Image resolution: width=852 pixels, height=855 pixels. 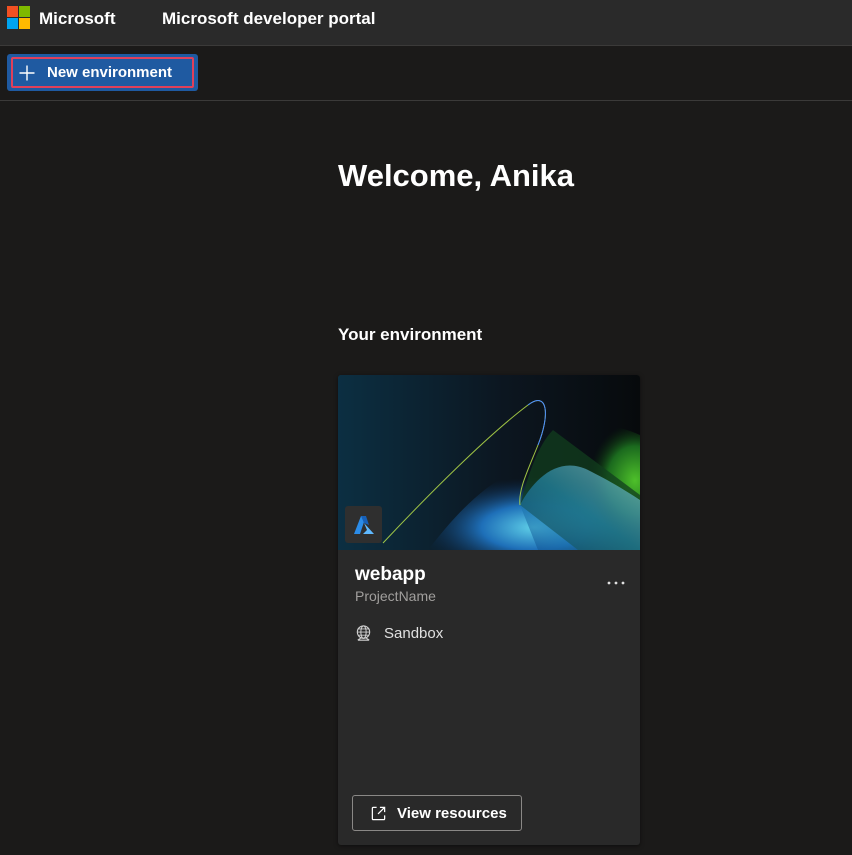 What do you see at coordinates (489, 462) in the screenshot?
I see `card-hero-image` at bounding box center [489, 462].